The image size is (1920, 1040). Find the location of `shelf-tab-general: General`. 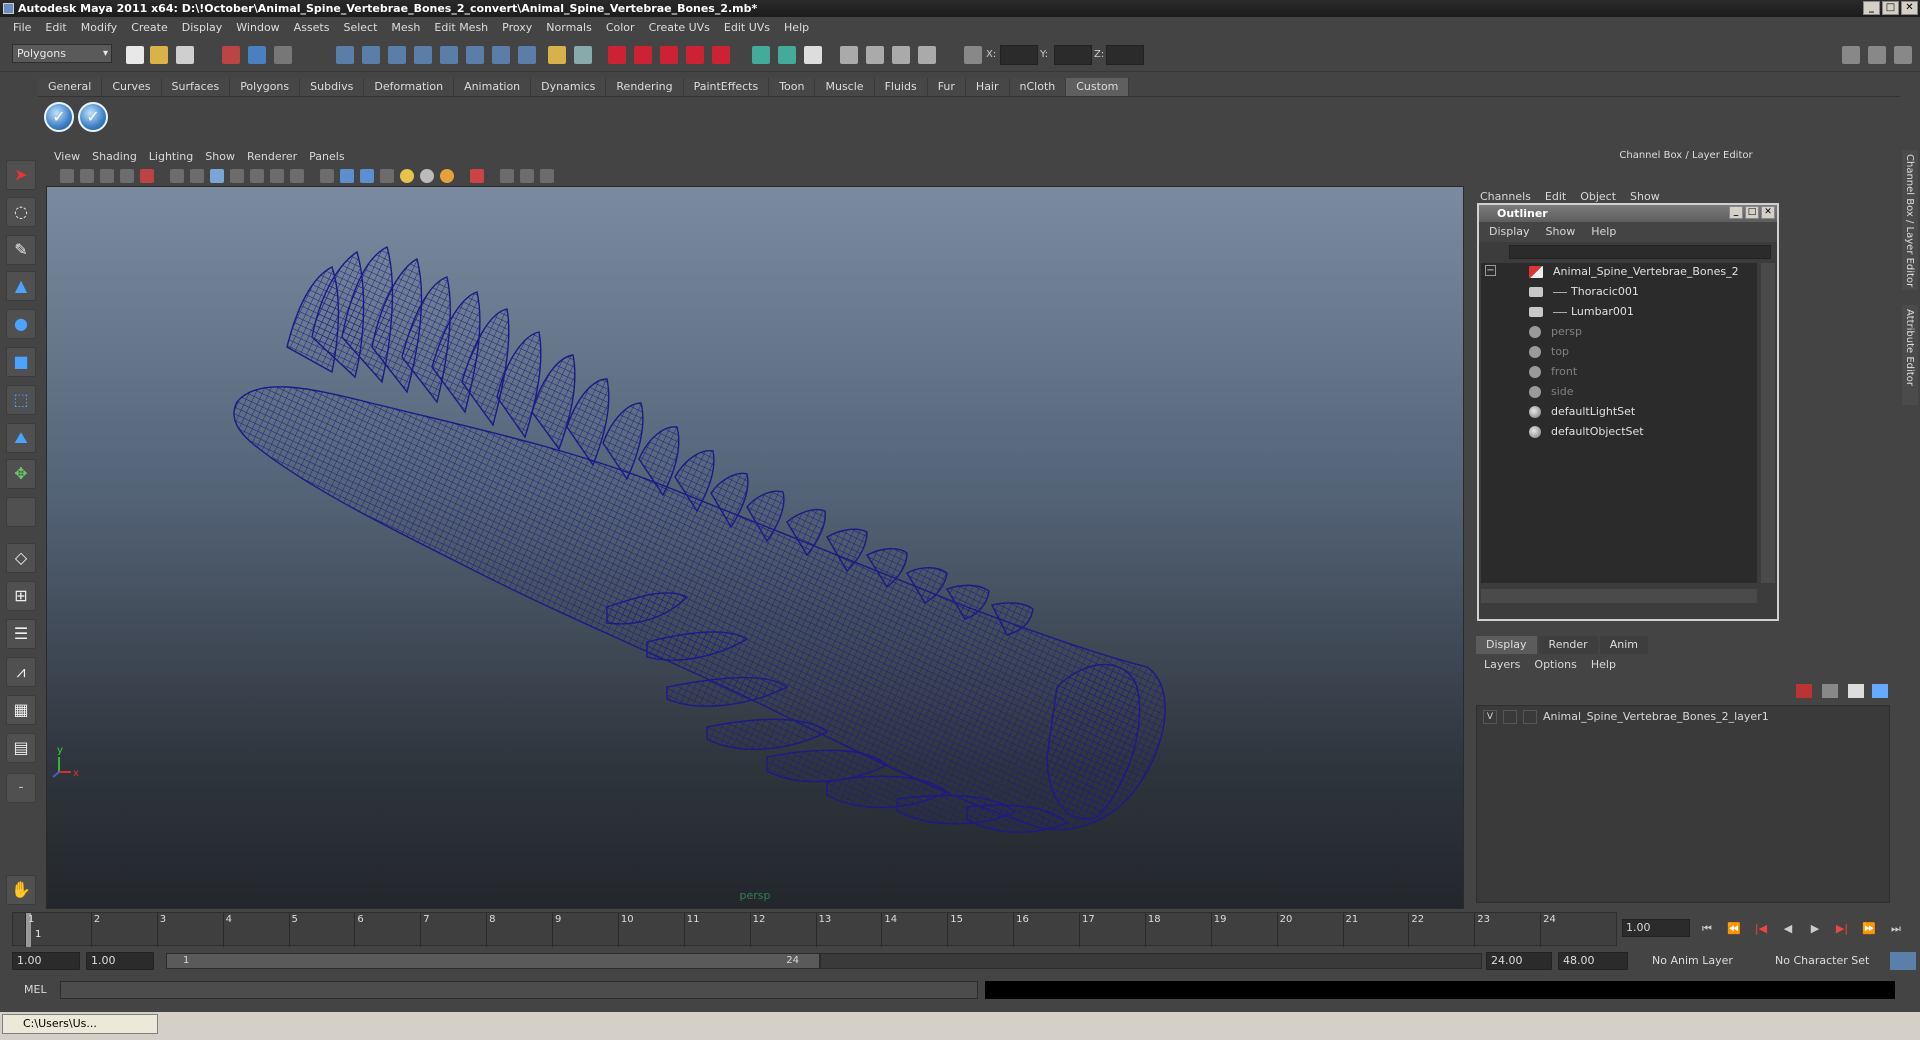

shelf-tab-general: General is located at coordinates (70, 87).